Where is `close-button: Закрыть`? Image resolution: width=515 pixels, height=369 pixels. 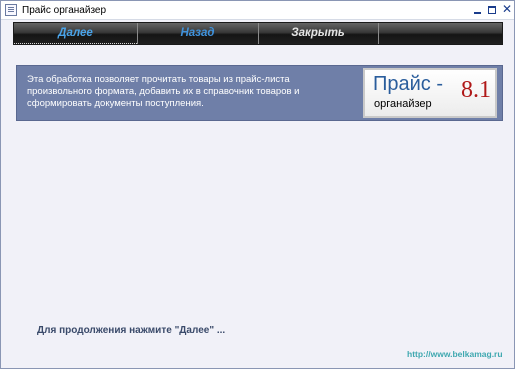
close-button: Закрыть is located at coordinates (318, 33).